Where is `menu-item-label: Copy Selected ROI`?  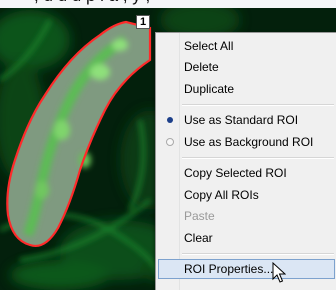
menu-item-label: Copy Selected ROI is located at coordinates (235, 173).